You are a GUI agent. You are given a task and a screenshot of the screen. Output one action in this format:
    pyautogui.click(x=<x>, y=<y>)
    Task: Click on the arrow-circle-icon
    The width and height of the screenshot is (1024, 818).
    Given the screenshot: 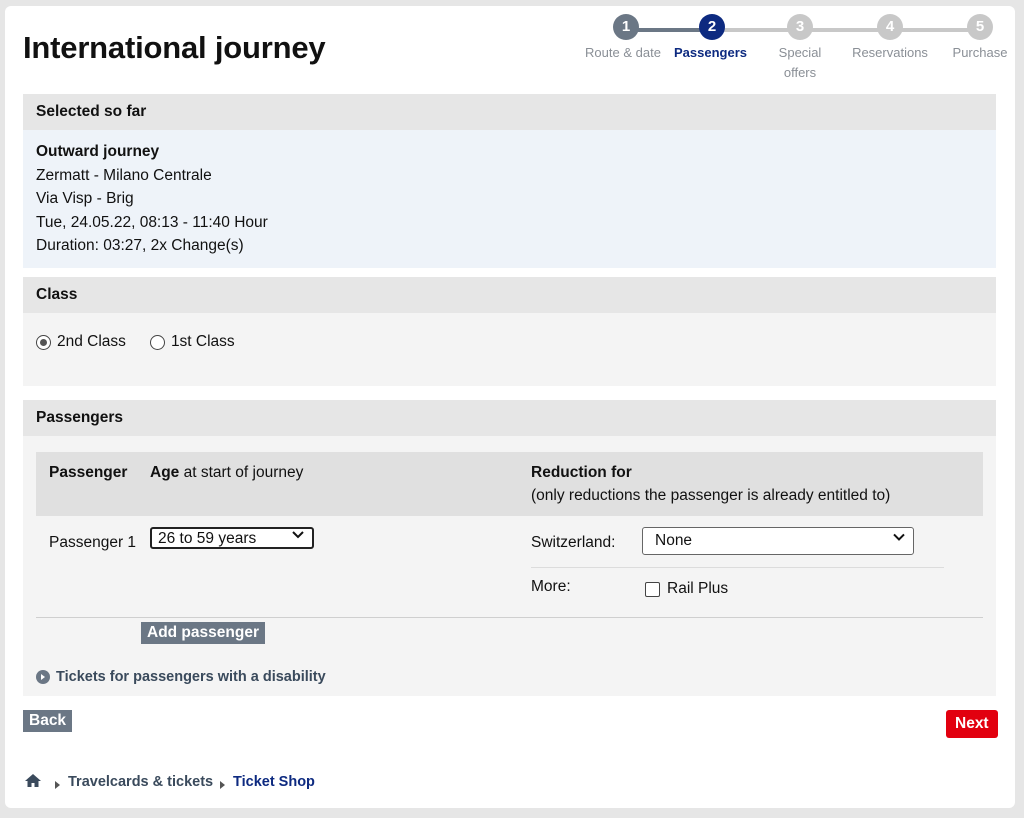 What is the action you would take?
    pyautogui.click(x=43, y=677)
    